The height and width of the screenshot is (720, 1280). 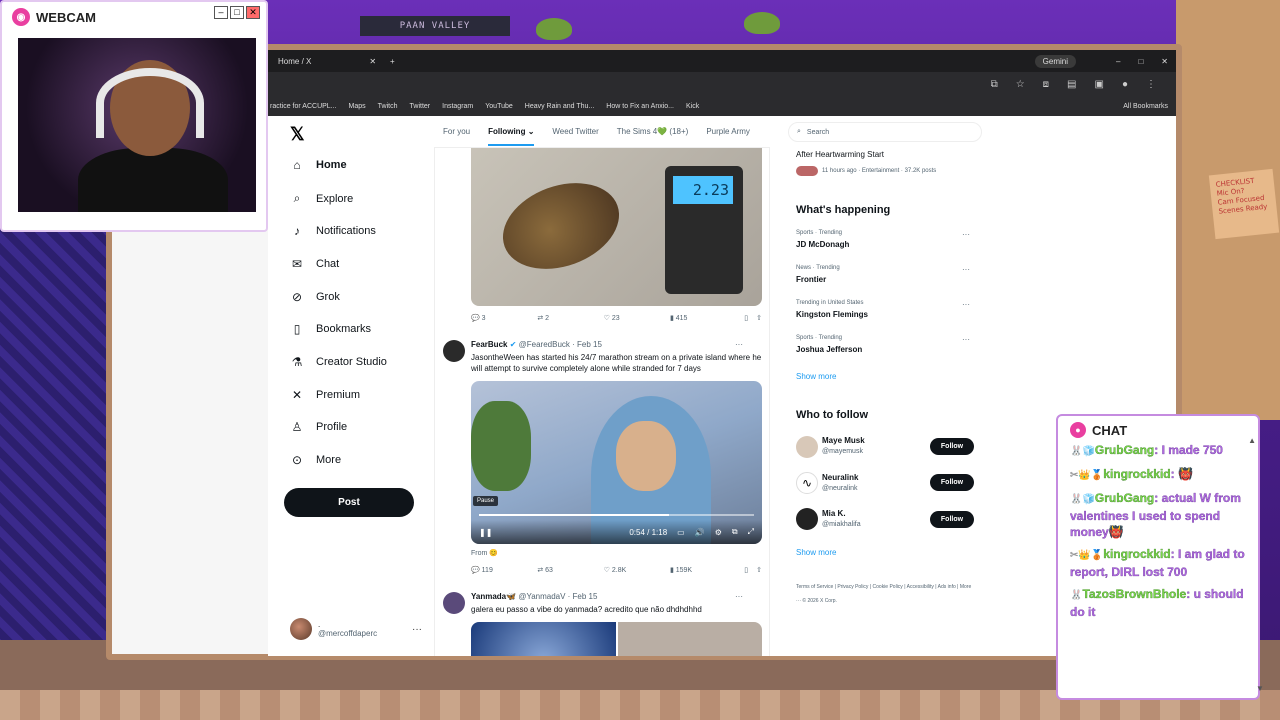 What do you see at coordinates (814, 587) in the screenshot?
I see `footer-link: Terms of Service` at bounding box center [814, 587].